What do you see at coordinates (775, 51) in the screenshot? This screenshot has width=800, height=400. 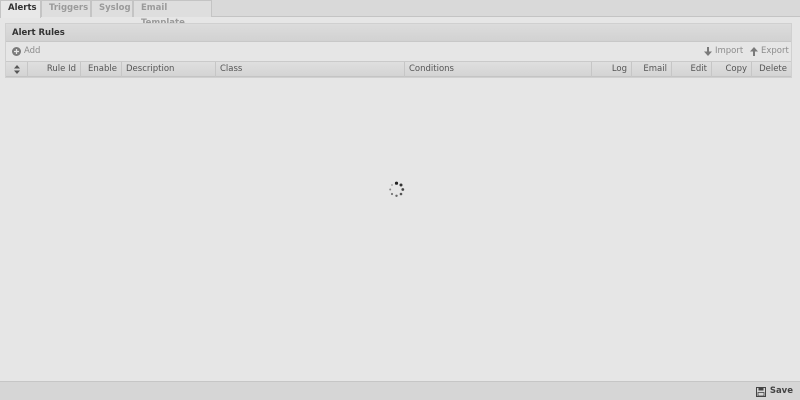 I see `export-label: Export` at bounding box center [775, 51].